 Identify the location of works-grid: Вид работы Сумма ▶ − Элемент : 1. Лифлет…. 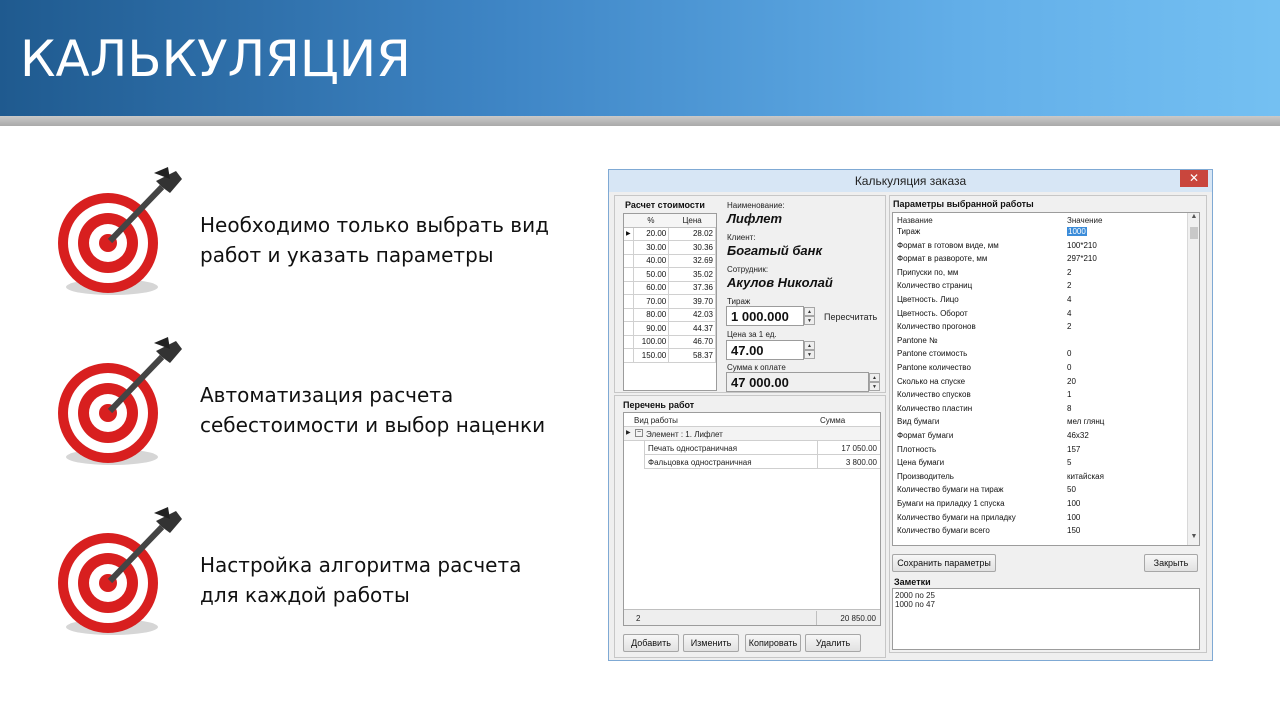
(752, 519).